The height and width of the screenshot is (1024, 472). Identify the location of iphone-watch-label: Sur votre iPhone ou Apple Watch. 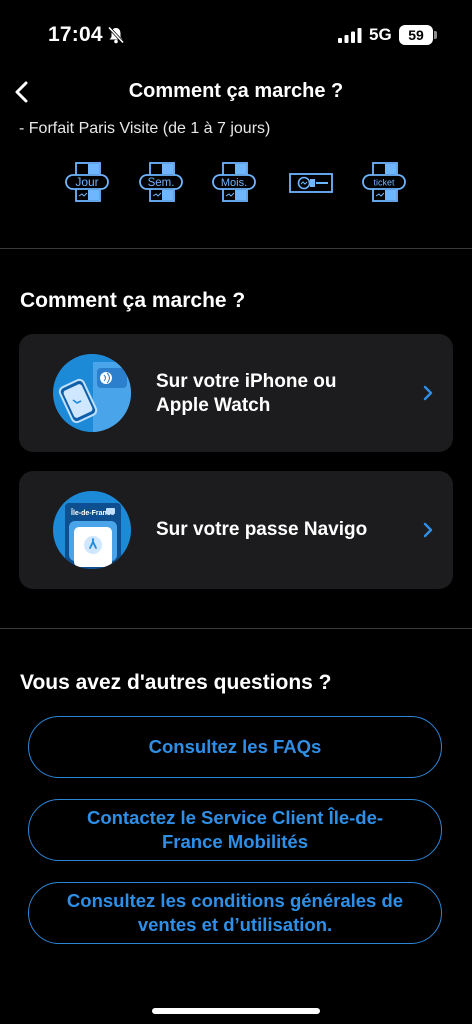
(246, 393).